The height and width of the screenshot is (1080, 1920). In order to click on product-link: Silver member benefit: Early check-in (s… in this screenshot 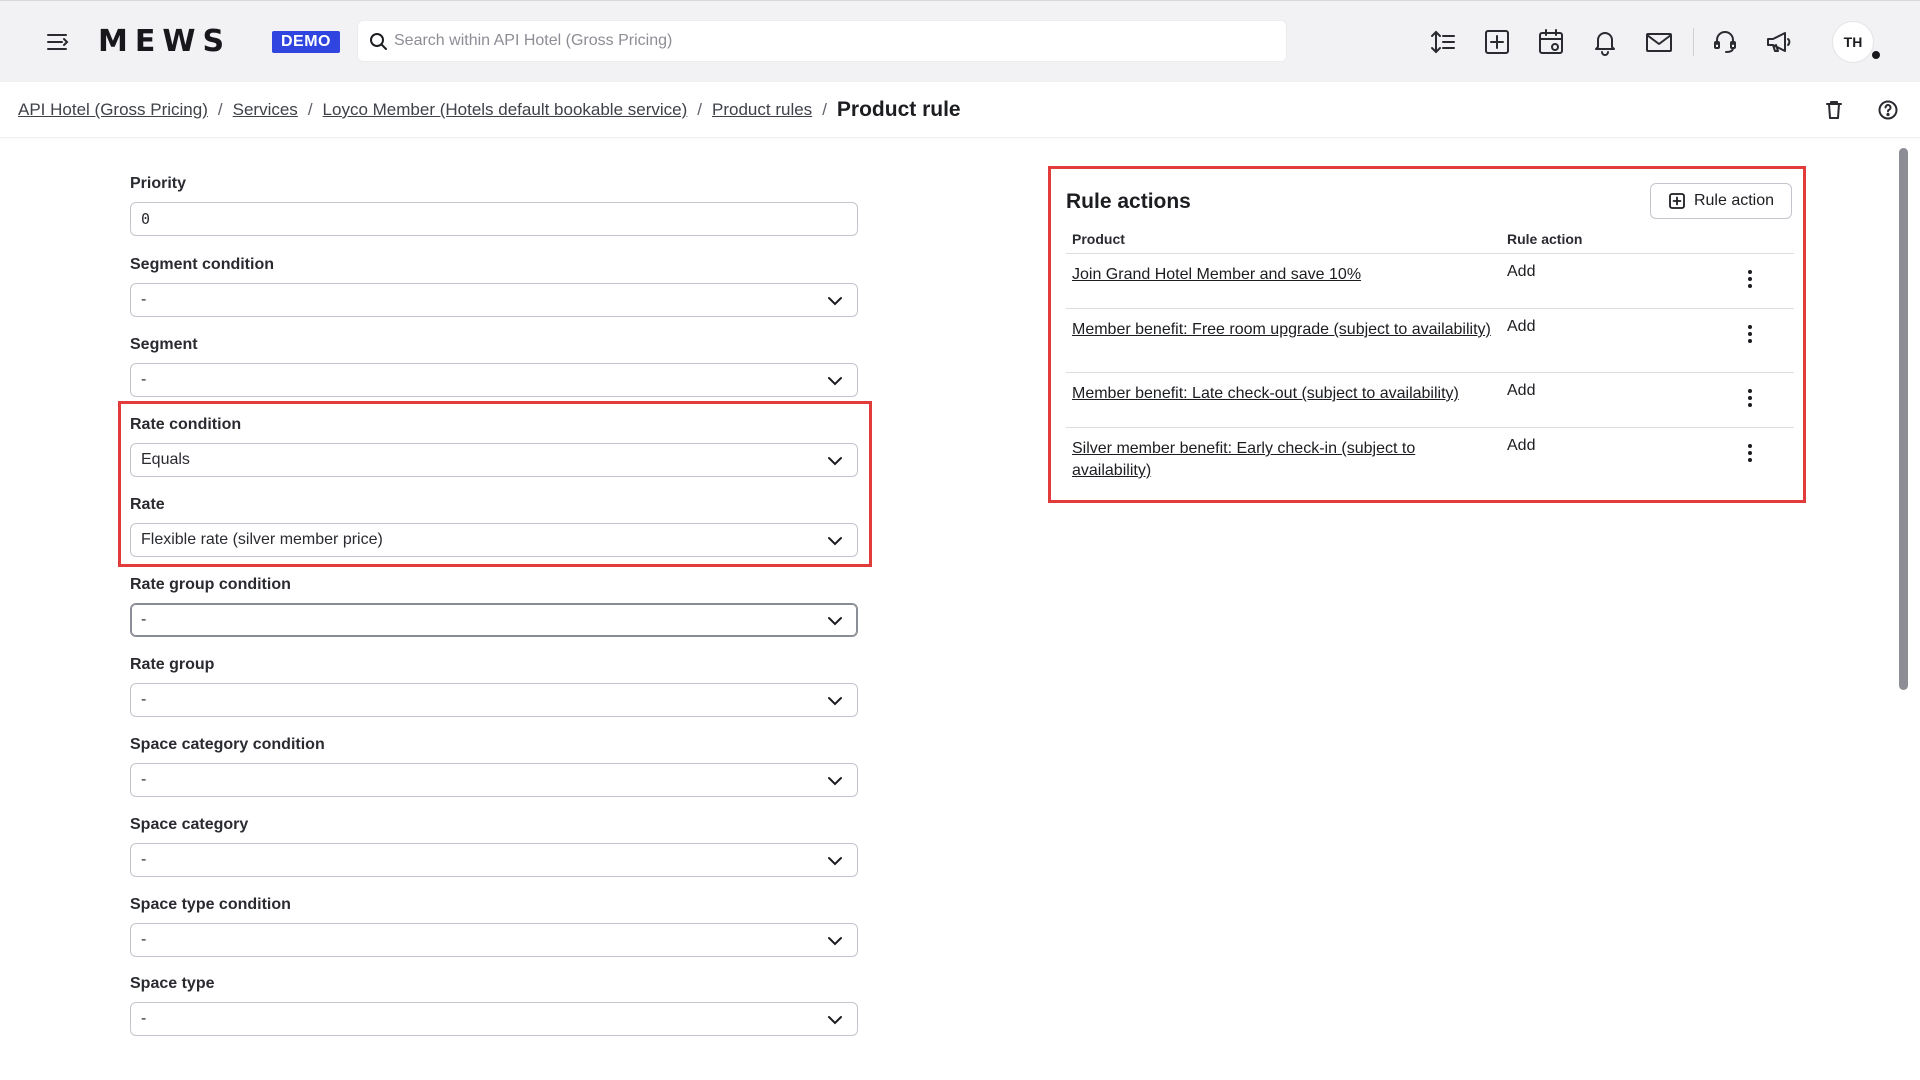, I will do `click(1285, 460)`.